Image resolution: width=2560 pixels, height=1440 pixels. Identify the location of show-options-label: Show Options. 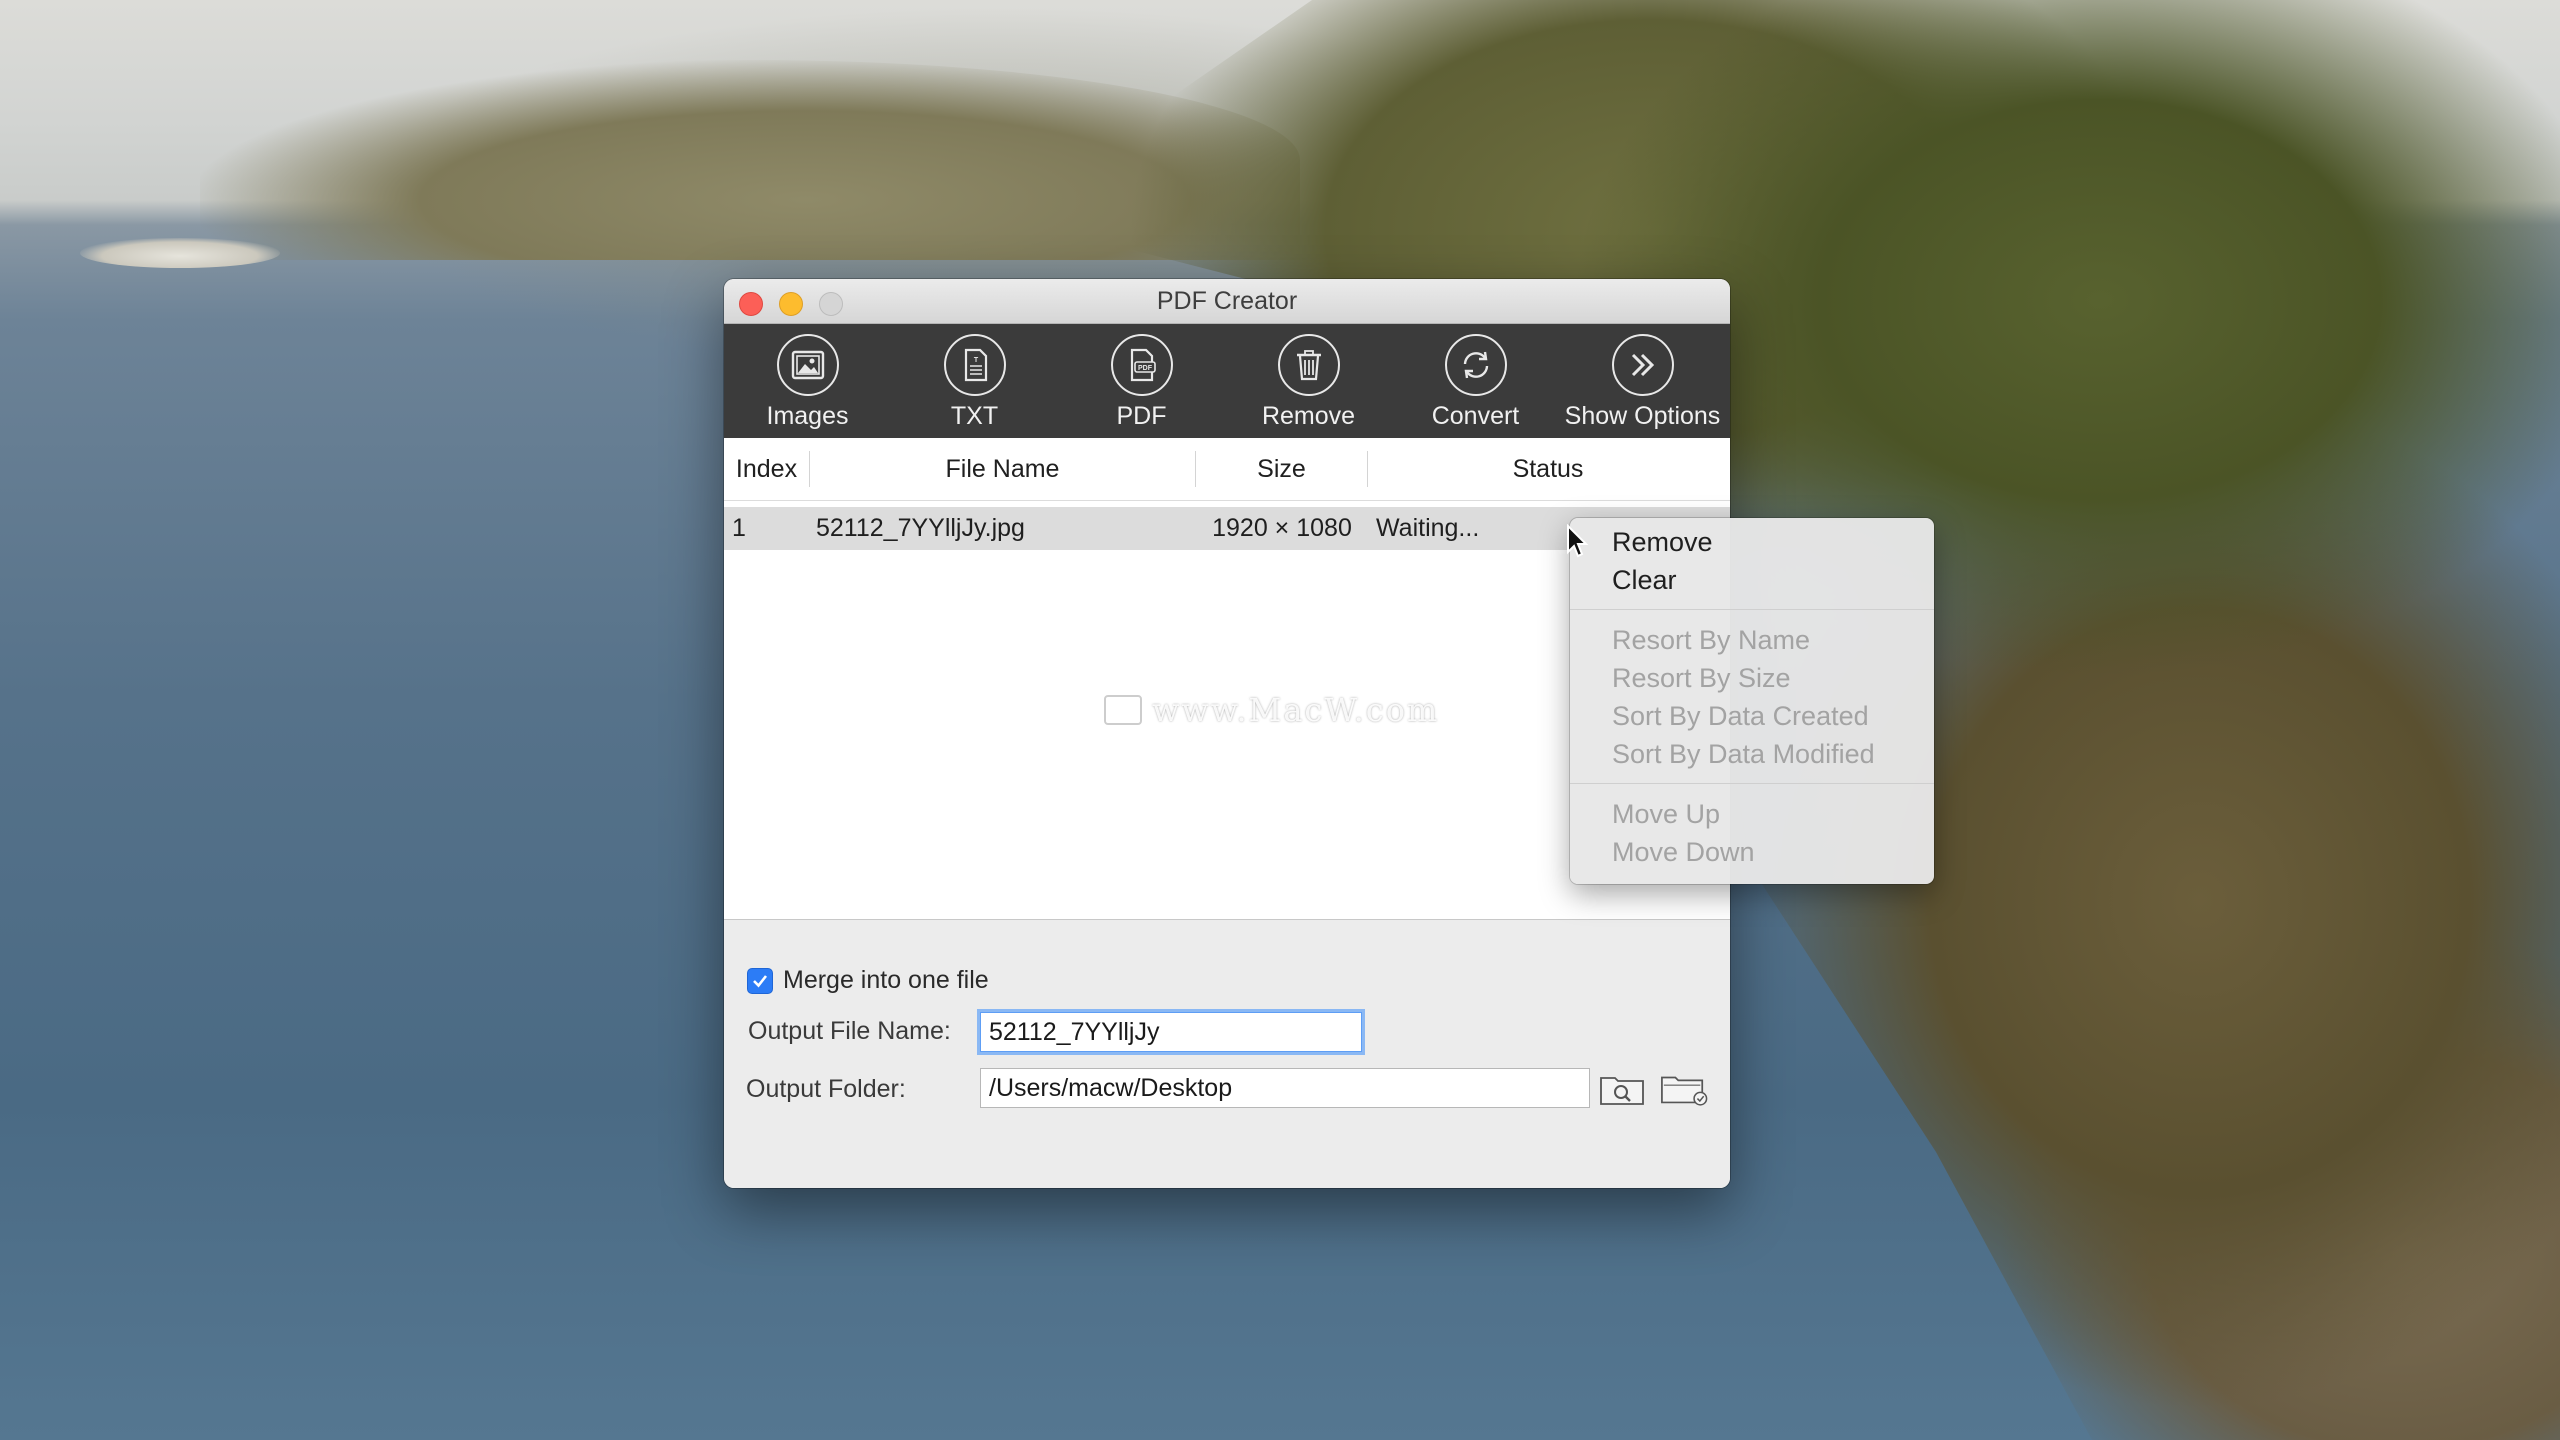
(1642, 416).